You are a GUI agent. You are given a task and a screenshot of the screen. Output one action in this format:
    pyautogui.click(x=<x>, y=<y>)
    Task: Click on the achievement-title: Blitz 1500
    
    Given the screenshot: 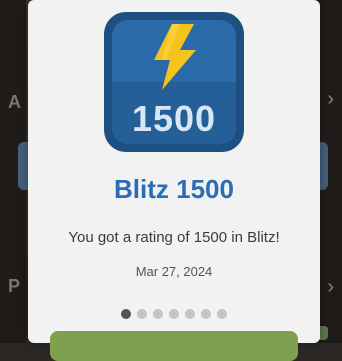 What is the action you would take?
    pyautogui.click(x=174, y=189)
    